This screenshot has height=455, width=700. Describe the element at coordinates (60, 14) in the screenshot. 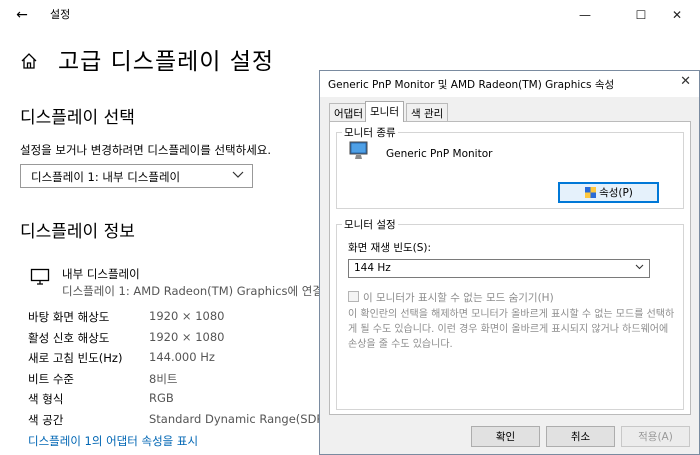

I see `window-title: 설정` at that location.